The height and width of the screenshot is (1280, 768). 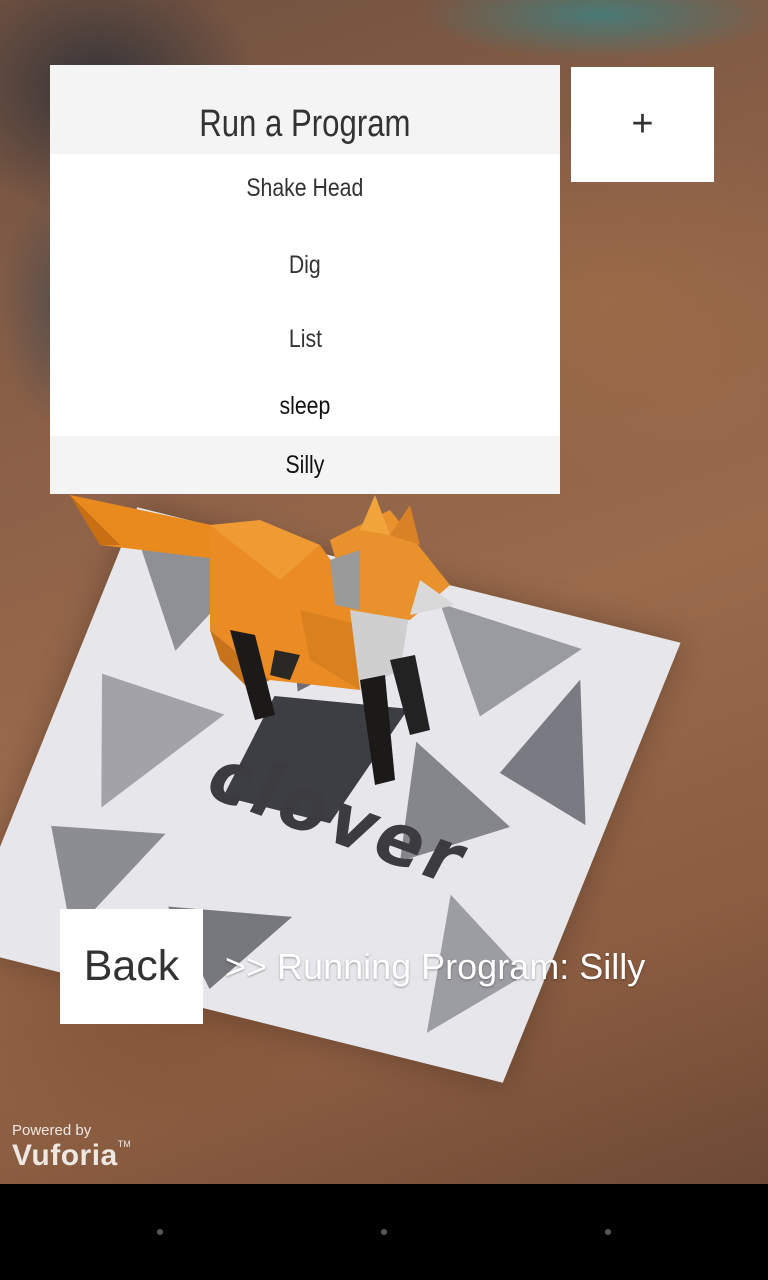 I want to click on program-item-label: Silly, so click(x=305, y=464).